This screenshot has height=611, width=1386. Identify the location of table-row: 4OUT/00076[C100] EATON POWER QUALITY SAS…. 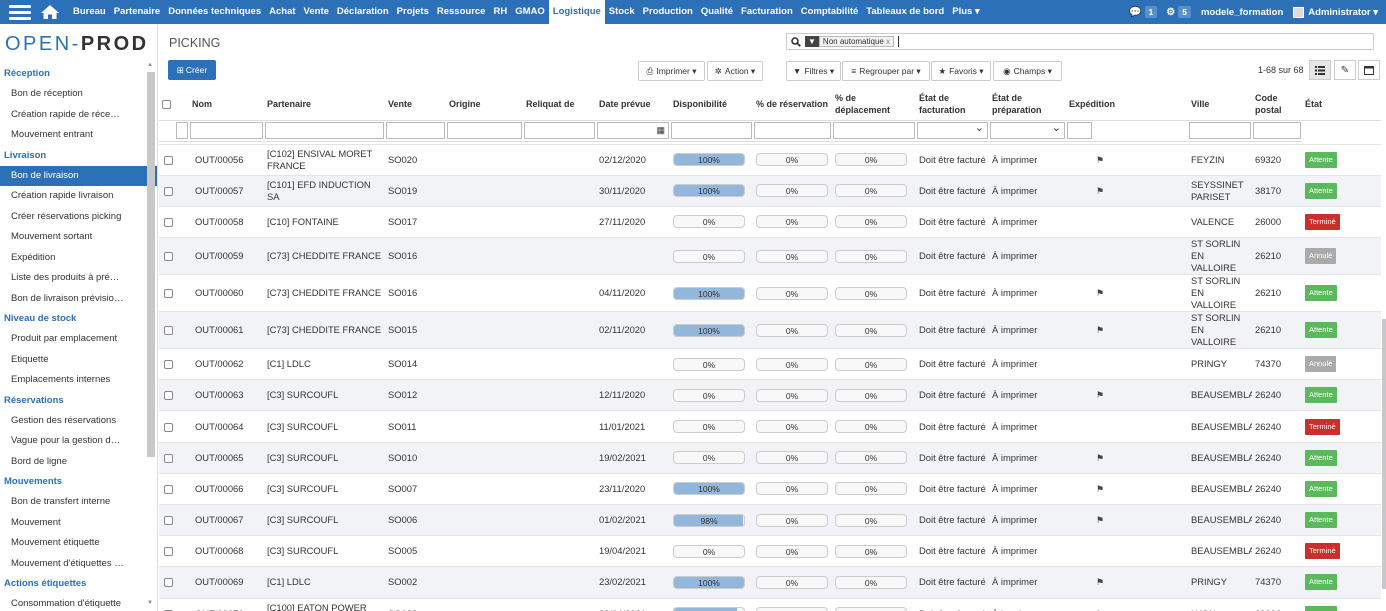
(770, 604).